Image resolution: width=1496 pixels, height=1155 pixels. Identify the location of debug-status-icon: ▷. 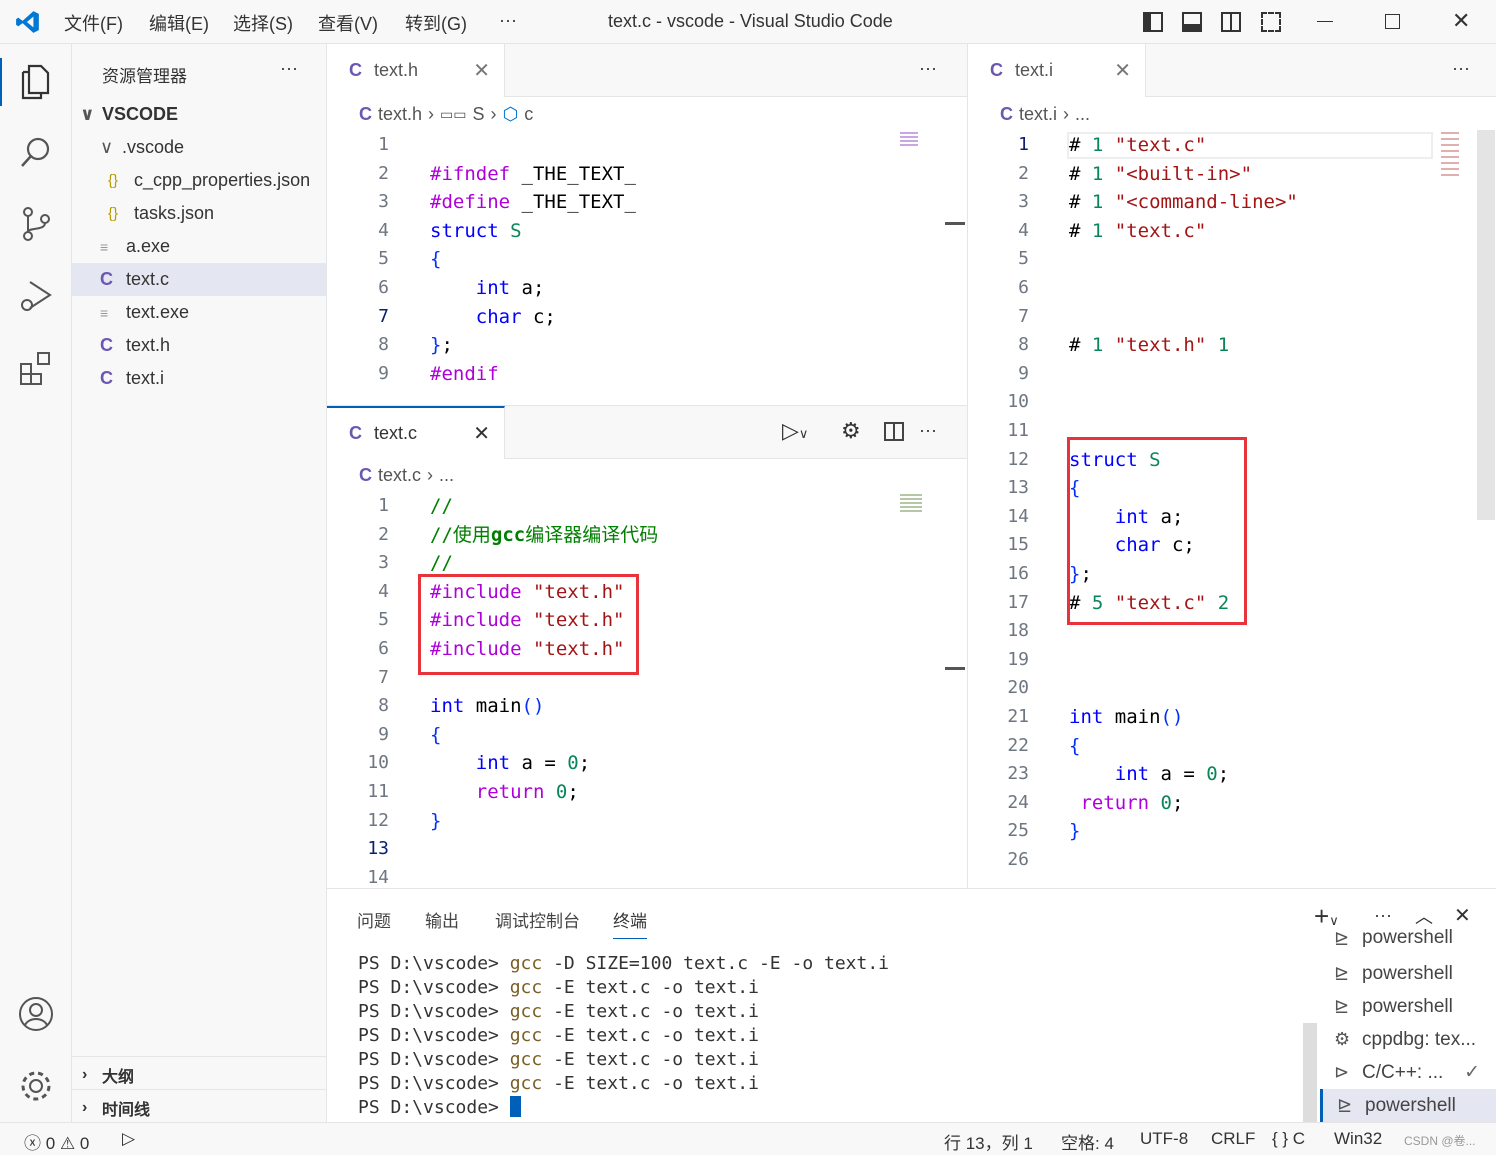
(128, 1139).